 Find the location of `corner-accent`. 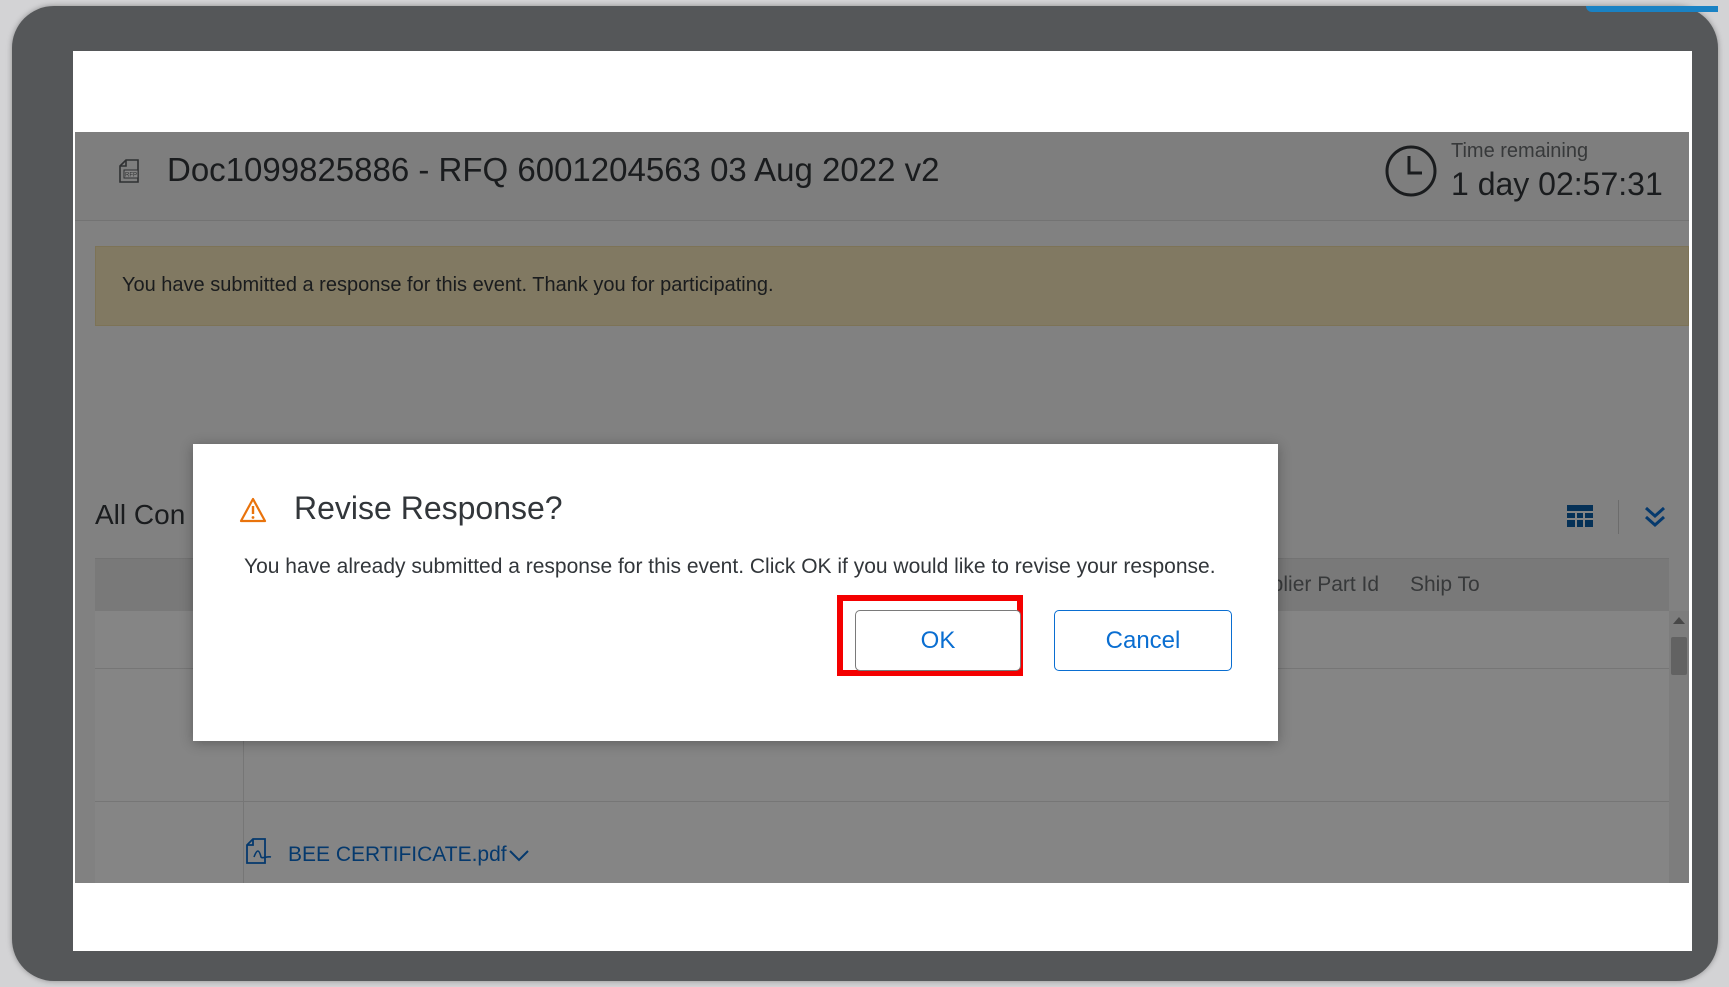

corner-accent is located at coordinates (1652, 9).